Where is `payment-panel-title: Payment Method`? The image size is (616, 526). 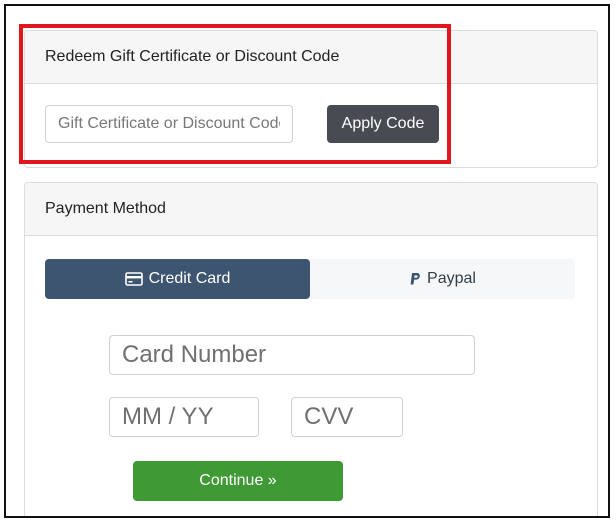 payment-panel-title: Payment Method is located at coordinates (311, 209).